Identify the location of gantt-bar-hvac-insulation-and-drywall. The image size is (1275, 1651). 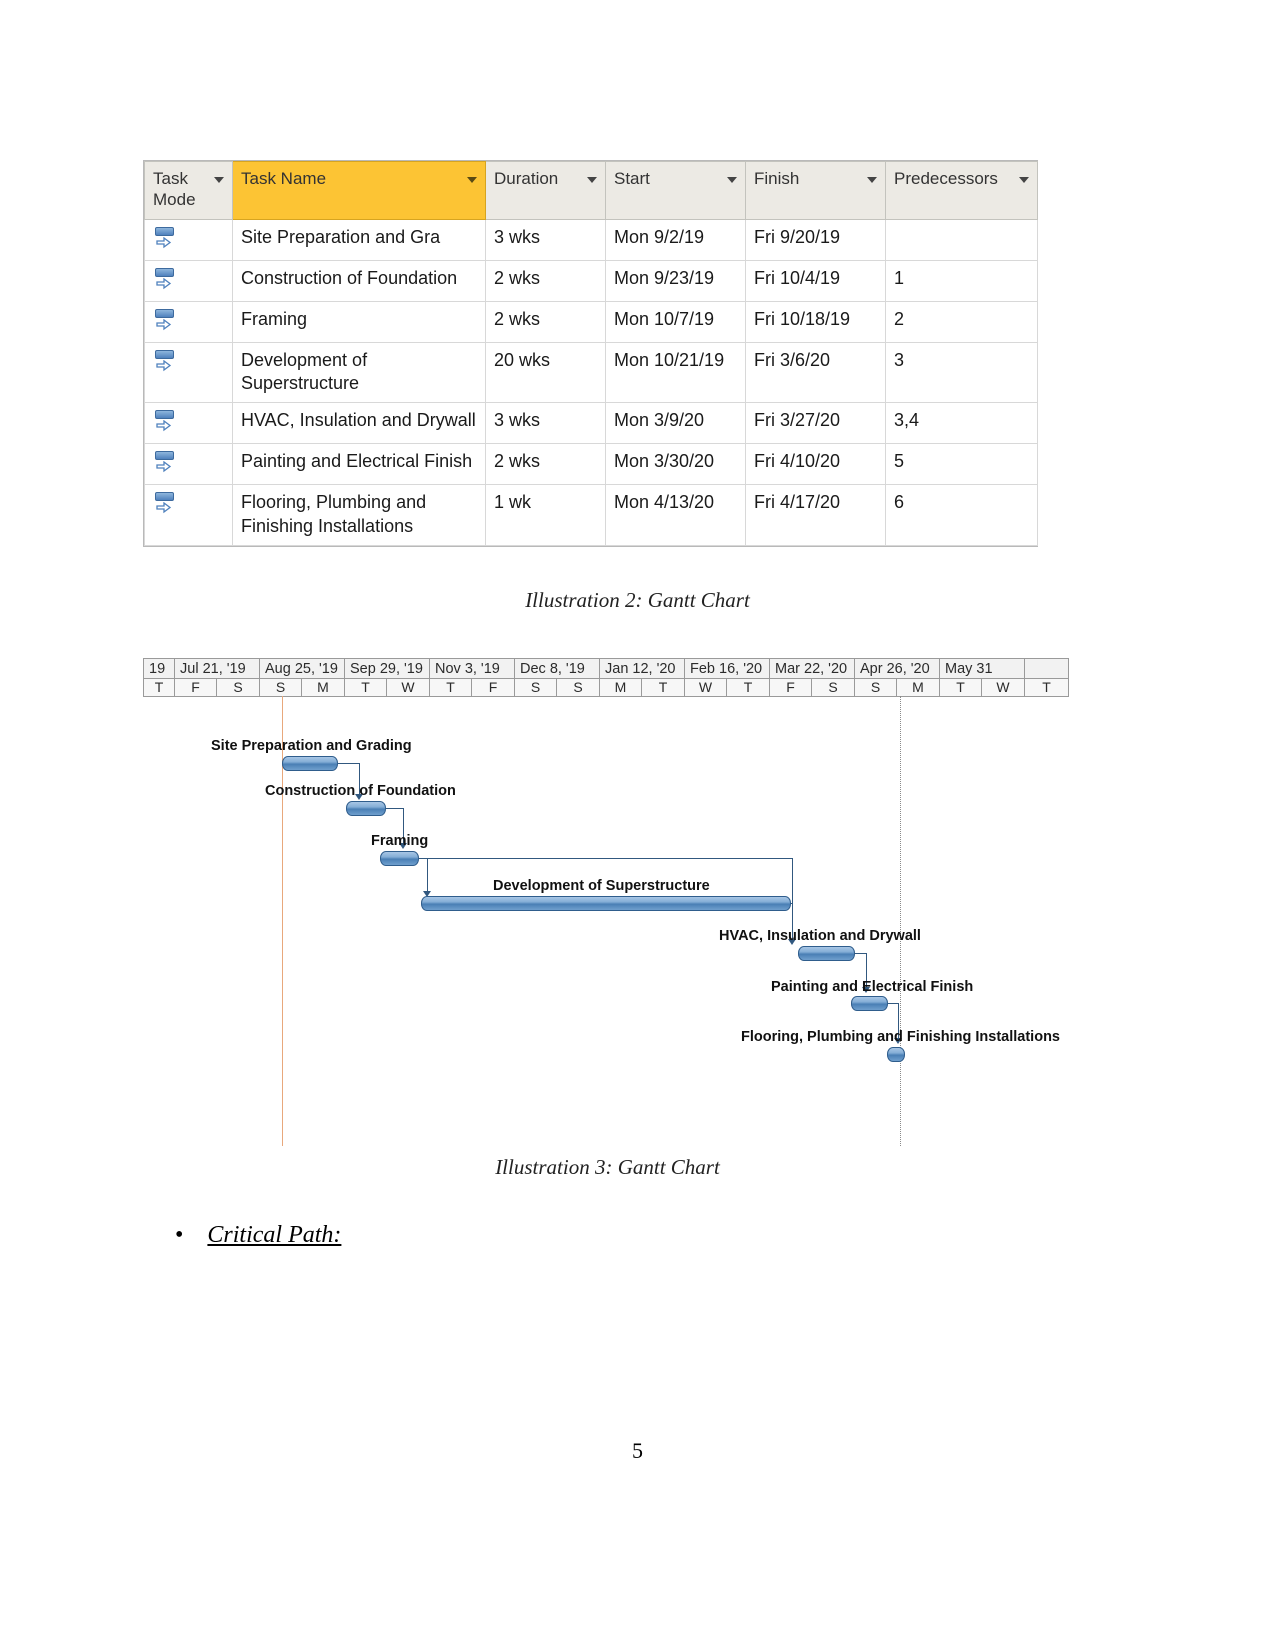
(826, 953).